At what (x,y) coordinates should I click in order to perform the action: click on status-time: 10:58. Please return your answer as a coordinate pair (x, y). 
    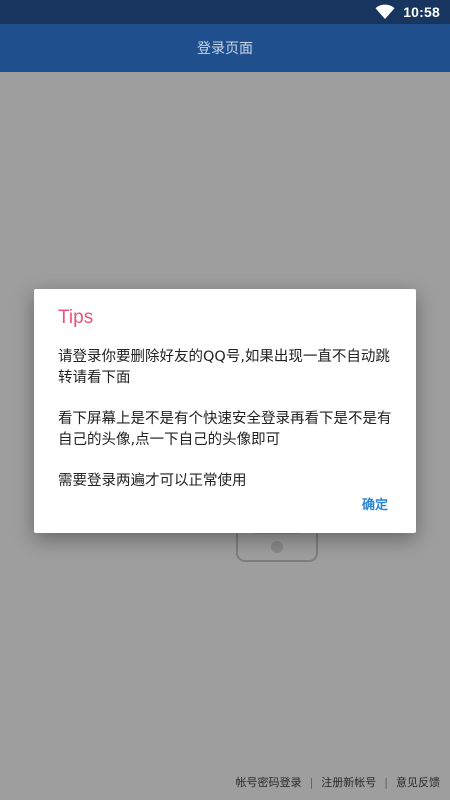
    Looking at the image, I should click on (421, 12).